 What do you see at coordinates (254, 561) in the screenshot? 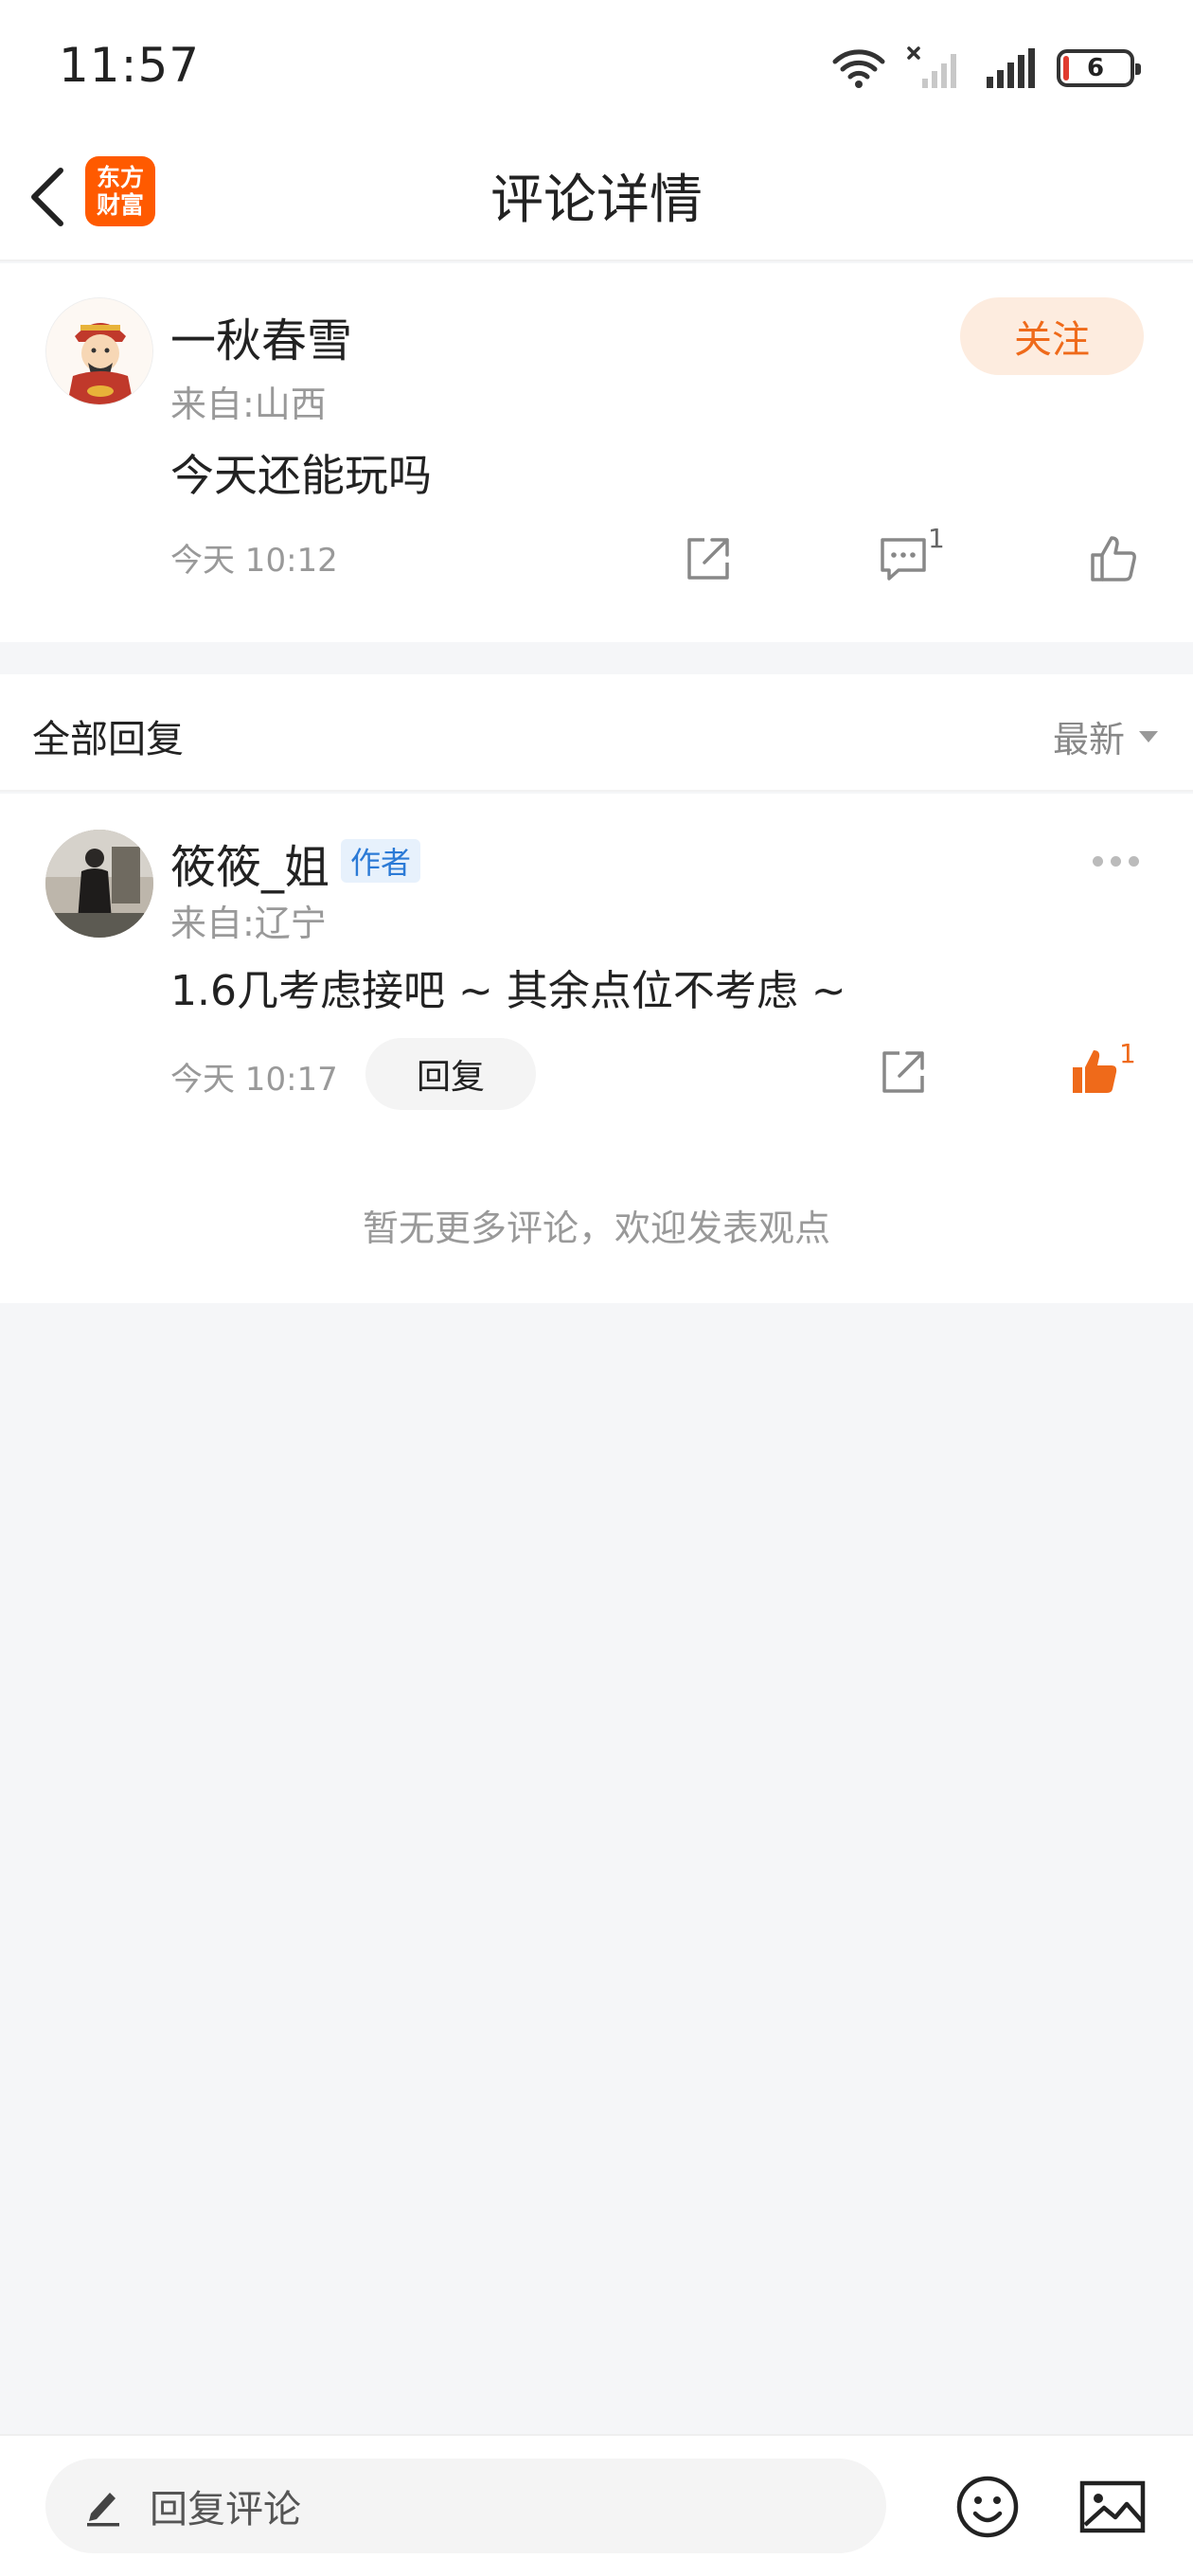
I see `comment-time: 今天 10:12` at bounding box center [254, 561].